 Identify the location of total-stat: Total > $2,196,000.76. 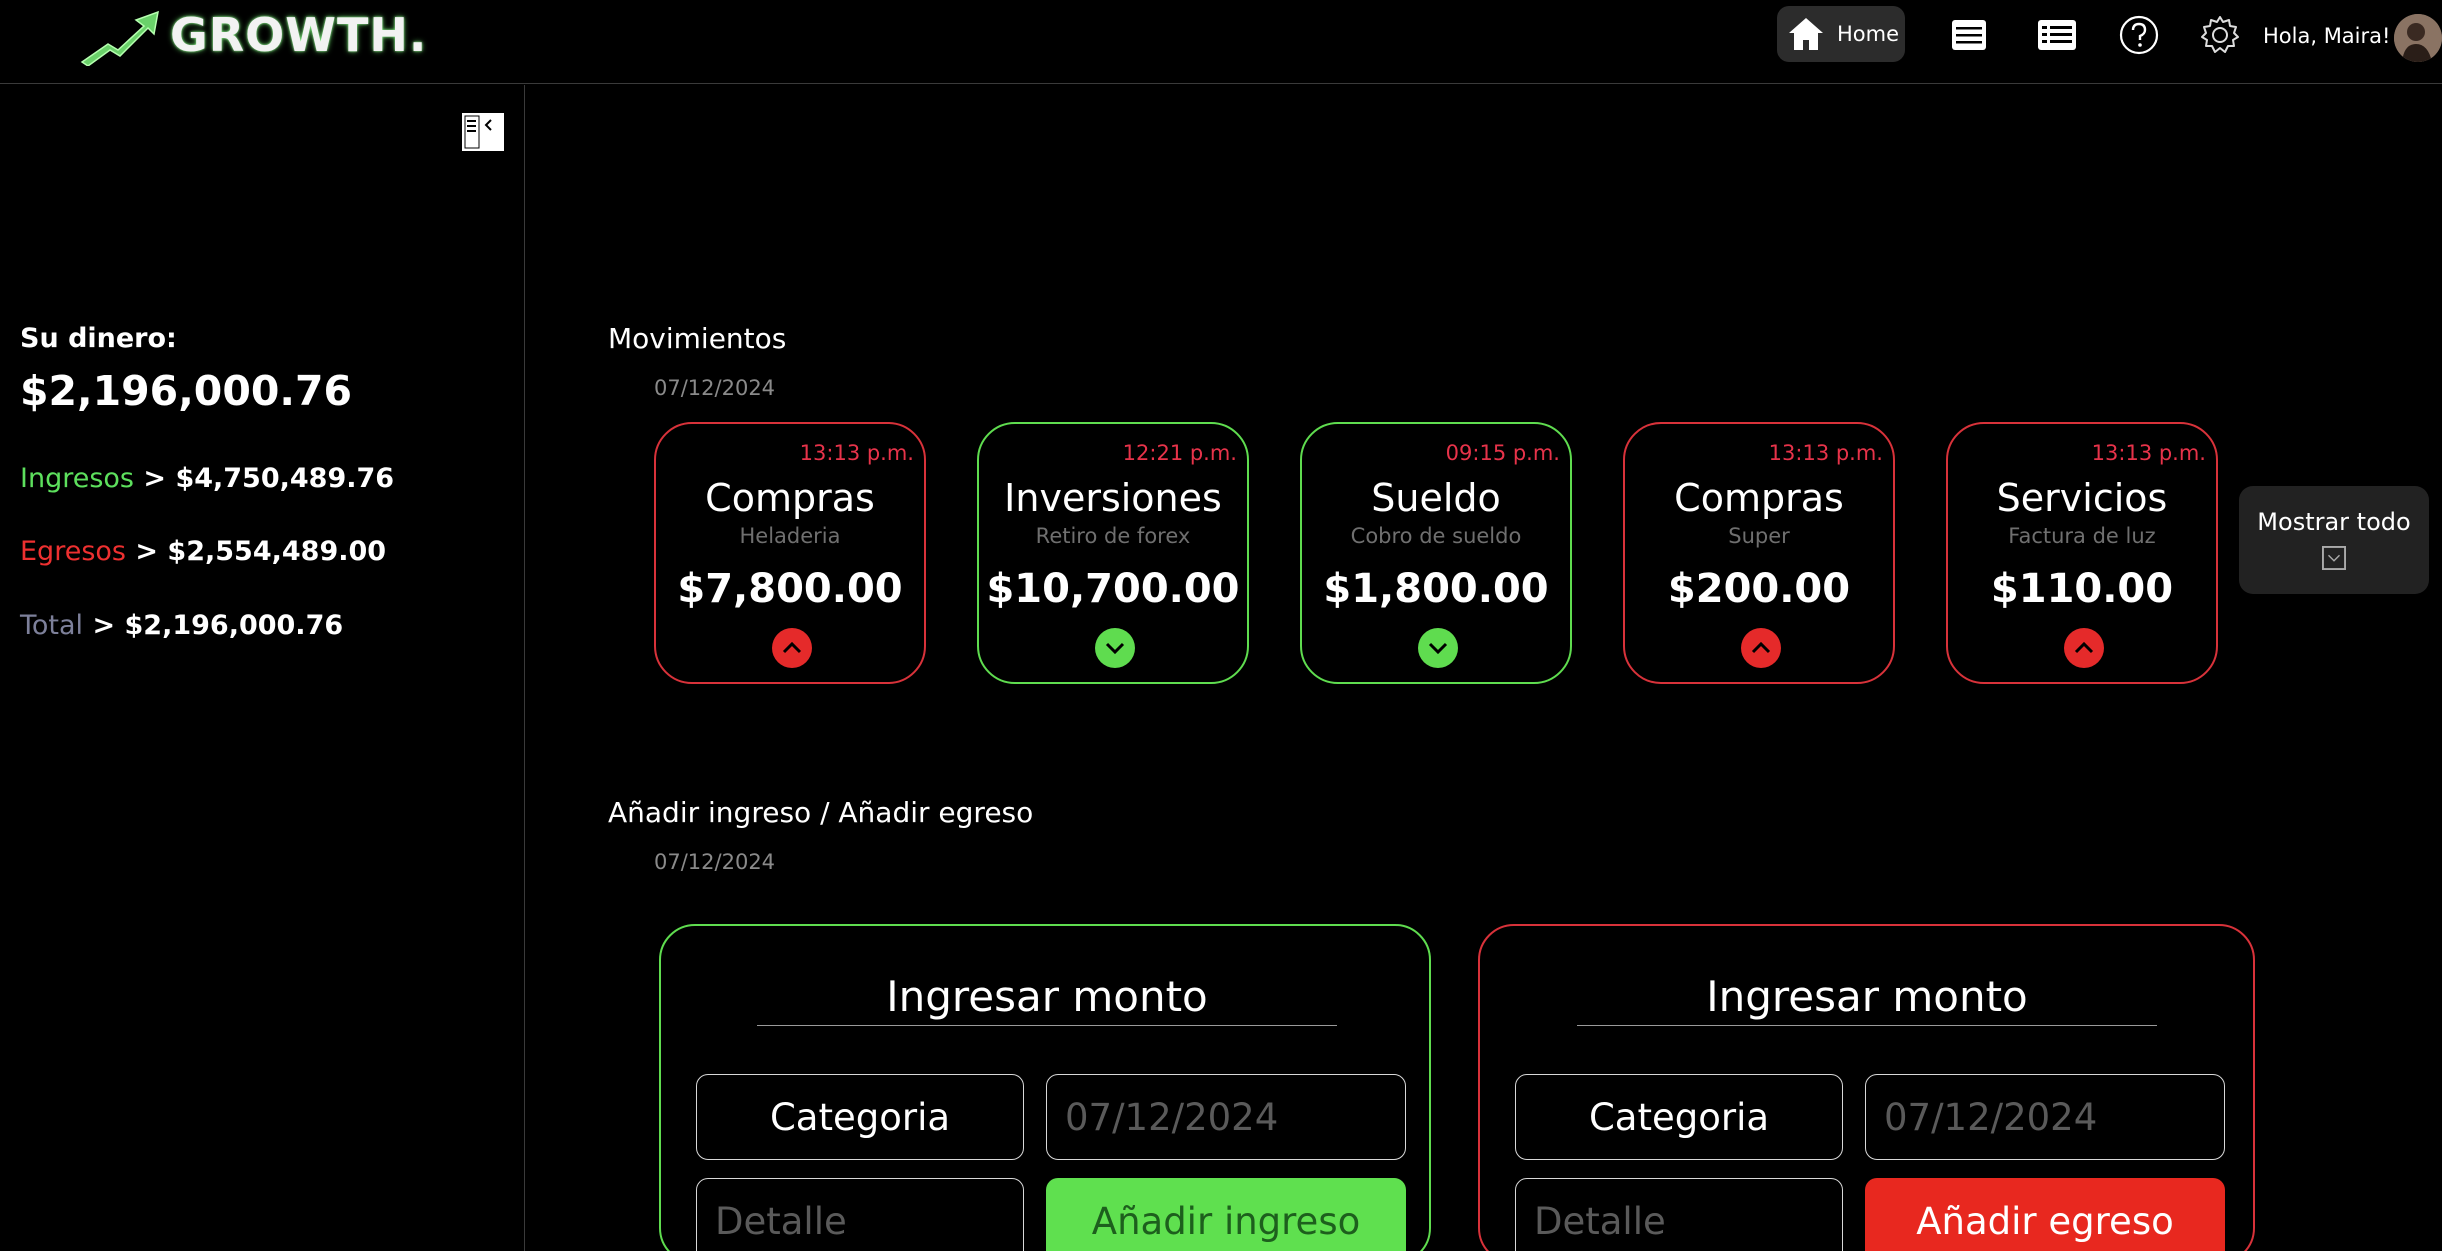
(181, 625).